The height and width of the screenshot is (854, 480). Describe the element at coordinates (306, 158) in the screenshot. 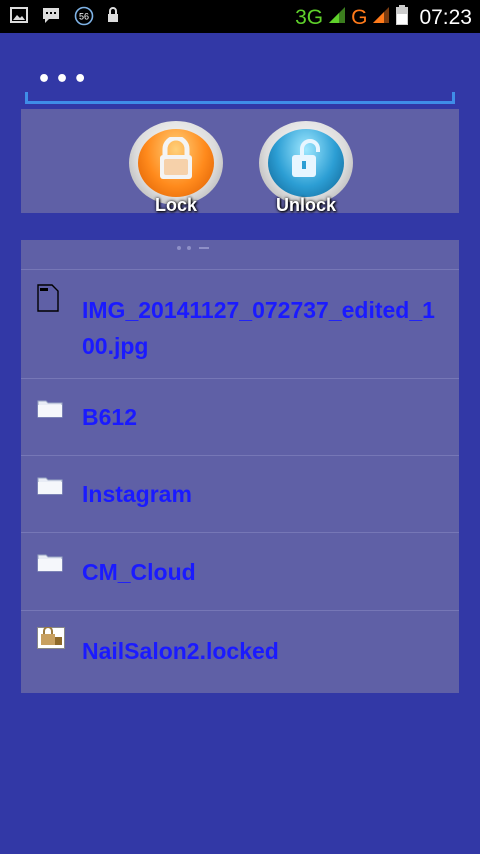

I see `padlock-open-icon` at that location.